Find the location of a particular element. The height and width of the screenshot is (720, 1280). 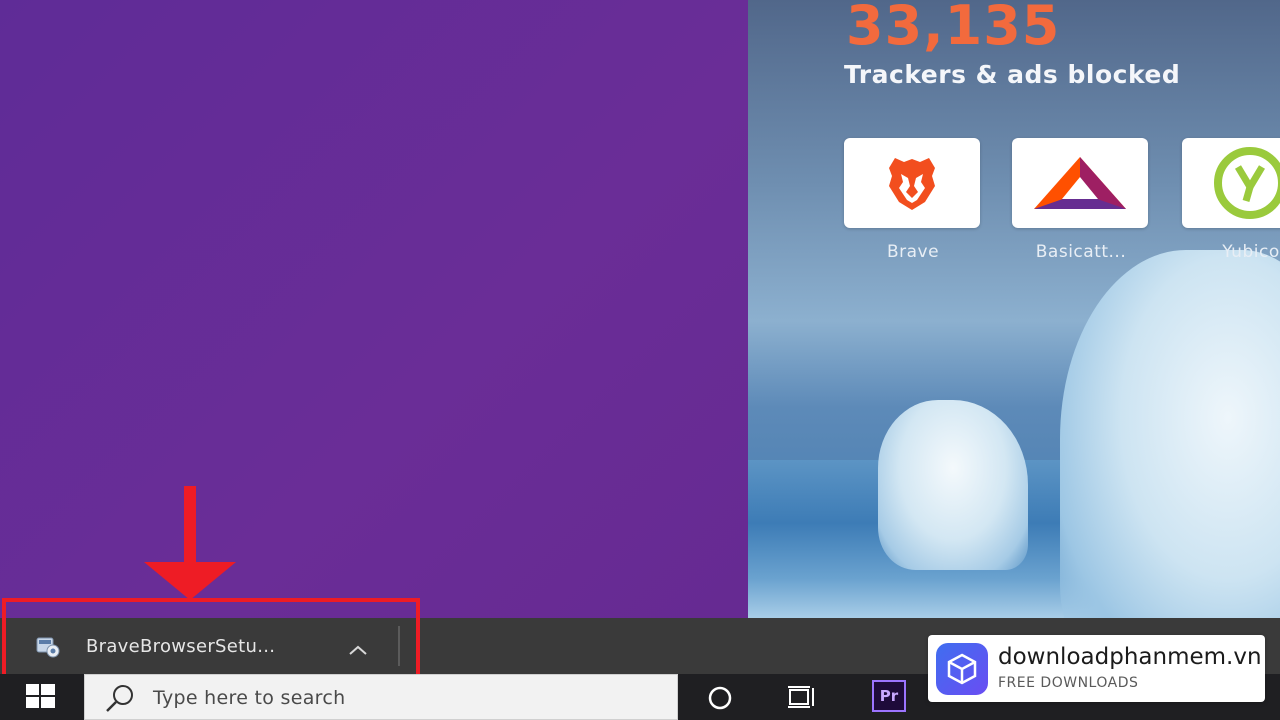

premiere-pro-taskbar-app: Pr is located at coordinates (889, 696).